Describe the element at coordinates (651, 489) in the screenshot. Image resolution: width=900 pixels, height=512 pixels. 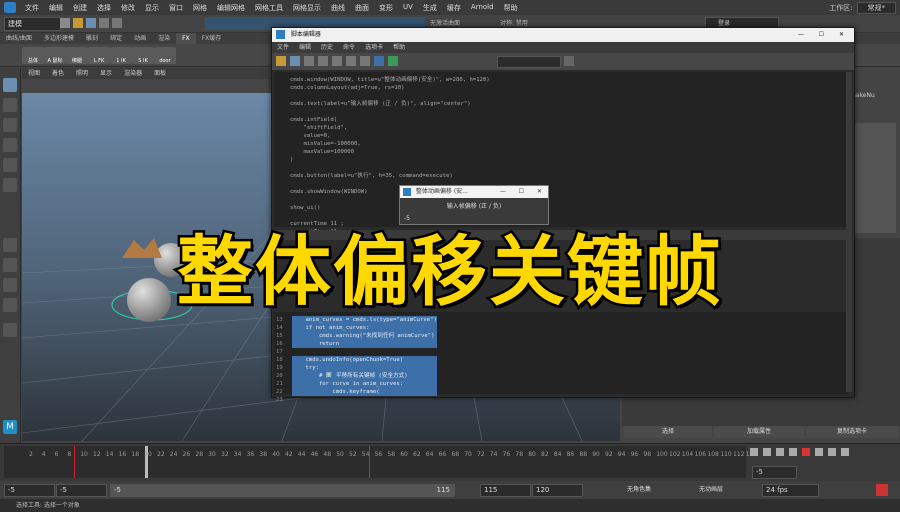
I see `character-set-select: 无角色集` at that location.